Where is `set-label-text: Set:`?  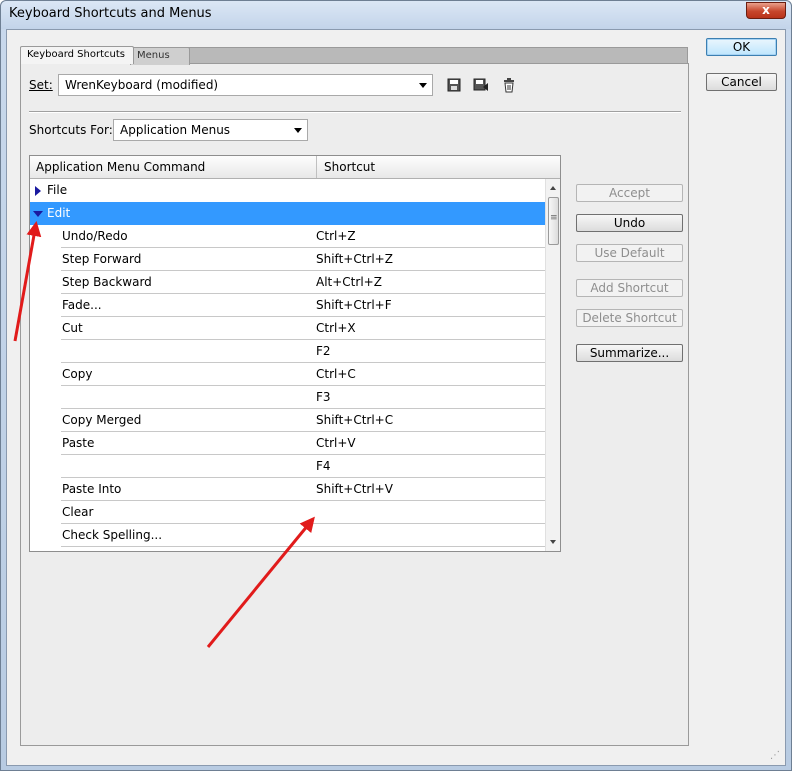 set-label-text: Set: is located at coordinates (41, 85).